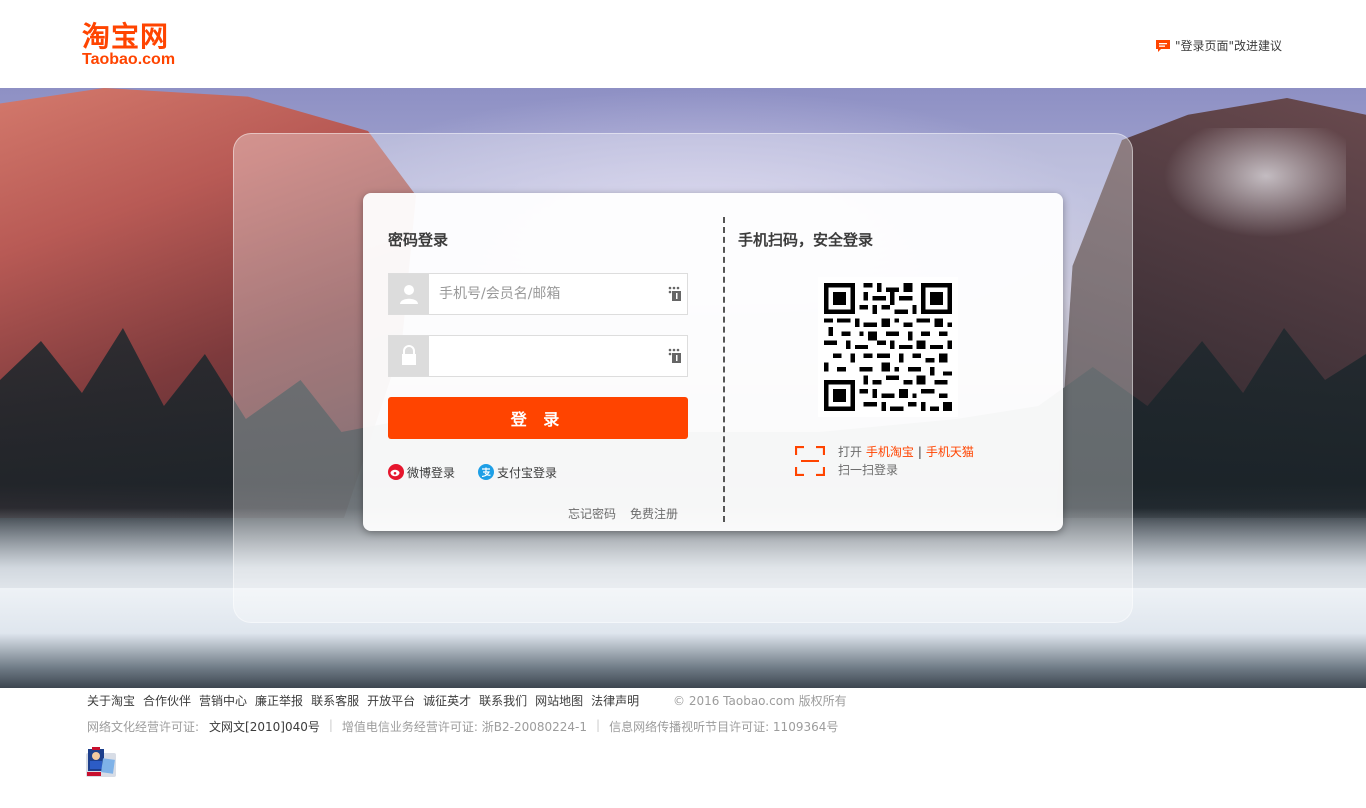 Image resolution: width=1366 pixels, height=808 pixels. Describe the element at coordinates (888, 347) in the screenshot. I see `qr-code` at that location.